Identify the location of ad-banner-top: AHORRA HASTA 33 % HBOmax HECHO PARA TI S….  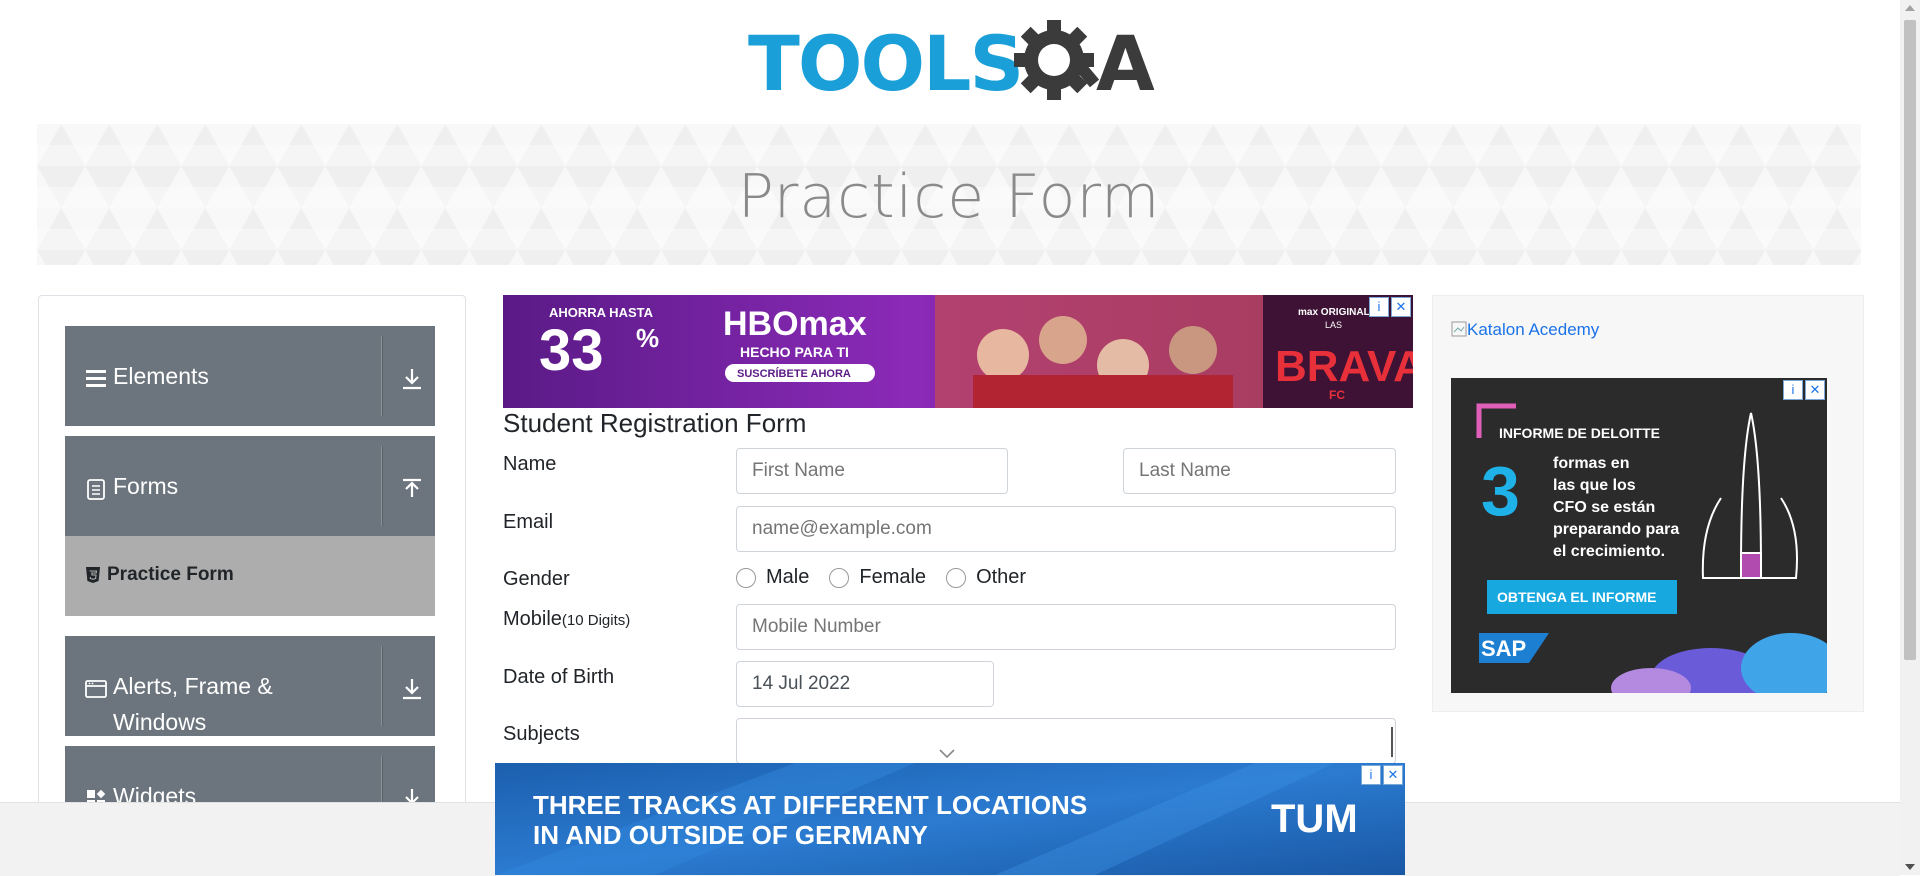
(958, 351).